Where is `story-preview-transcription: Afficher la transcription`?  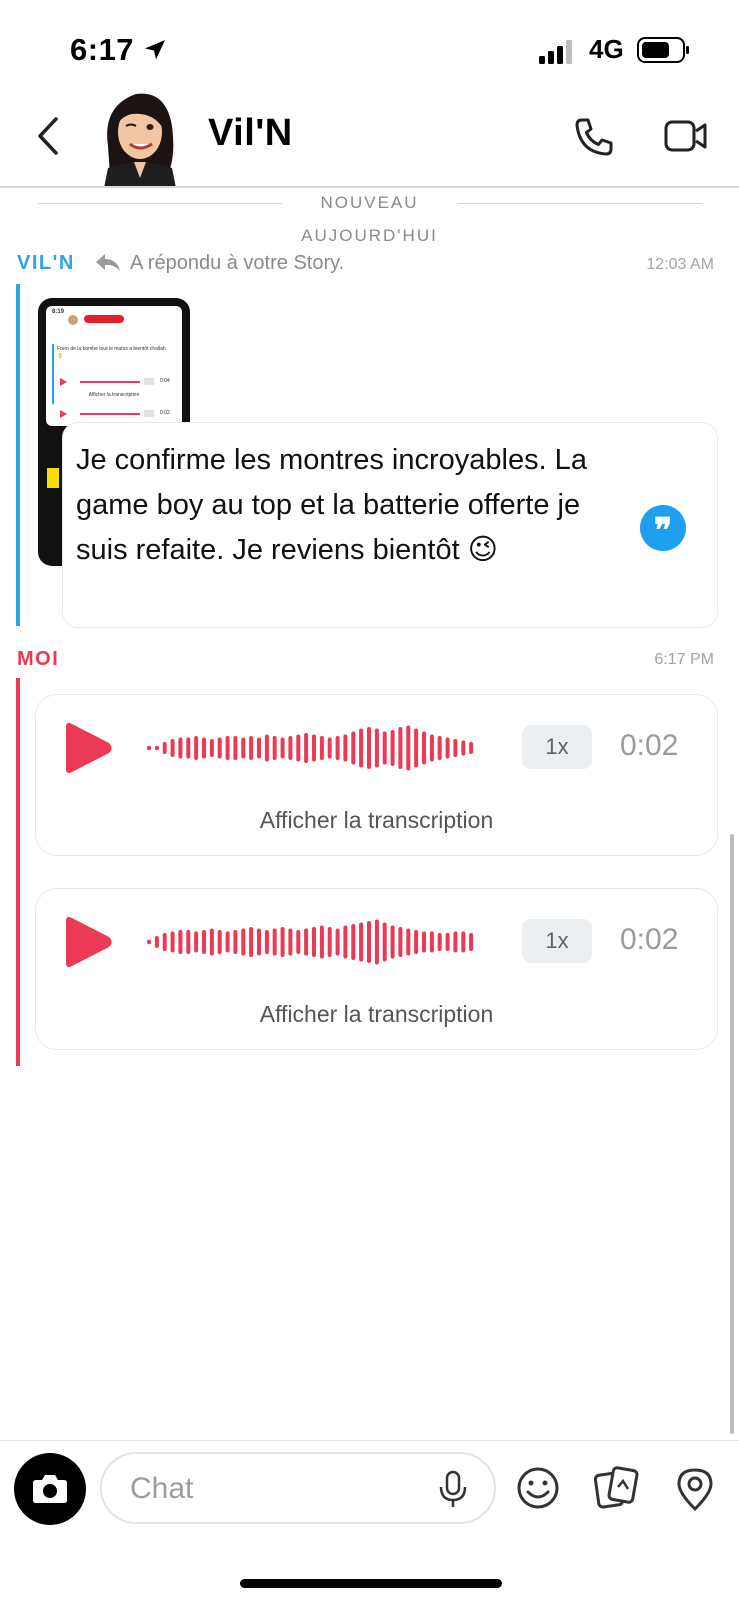 story-preview-transcription: Afficher la transcription is located at coordinates (114, 395).